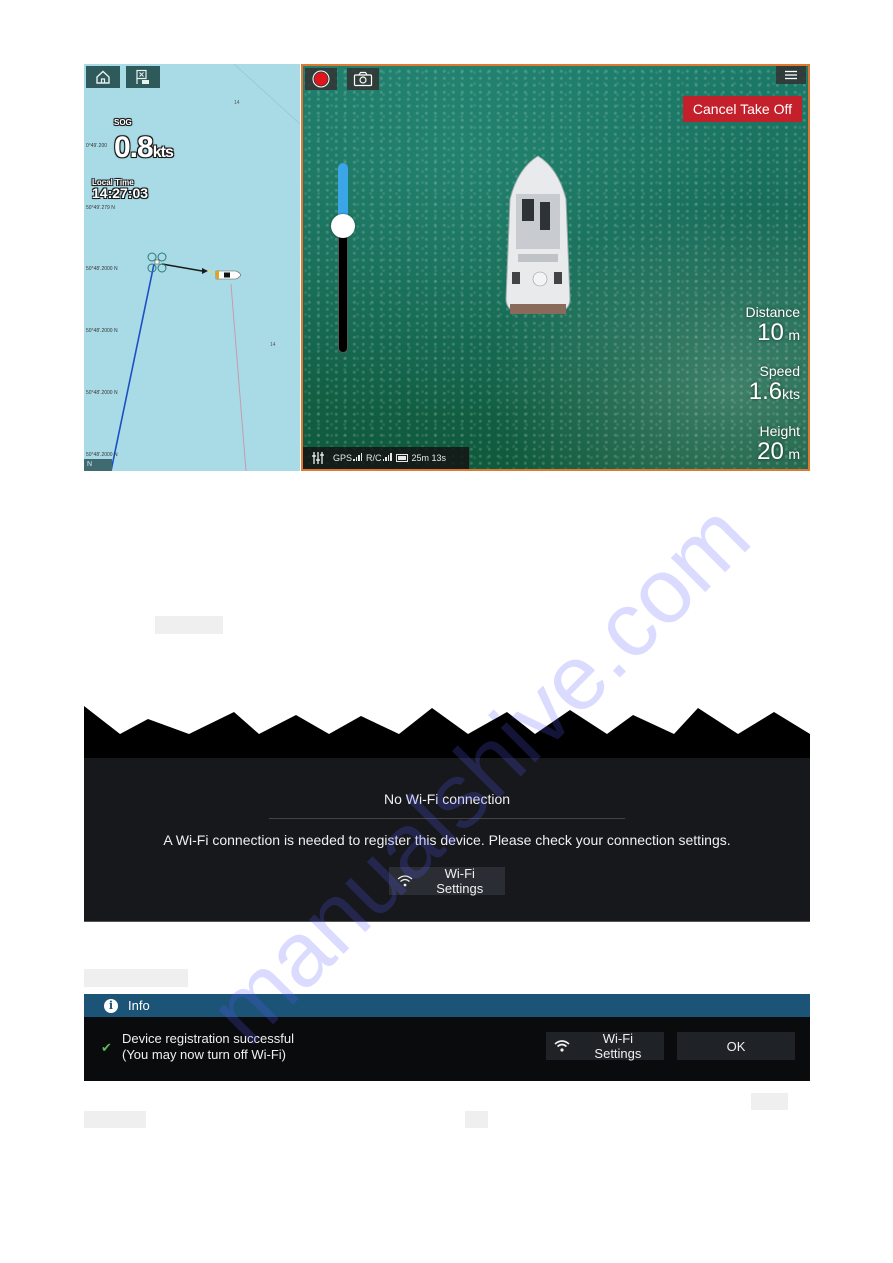  Describe the element at coordinates (238, 377) in the screenshot. I see `boat-track` at that location.